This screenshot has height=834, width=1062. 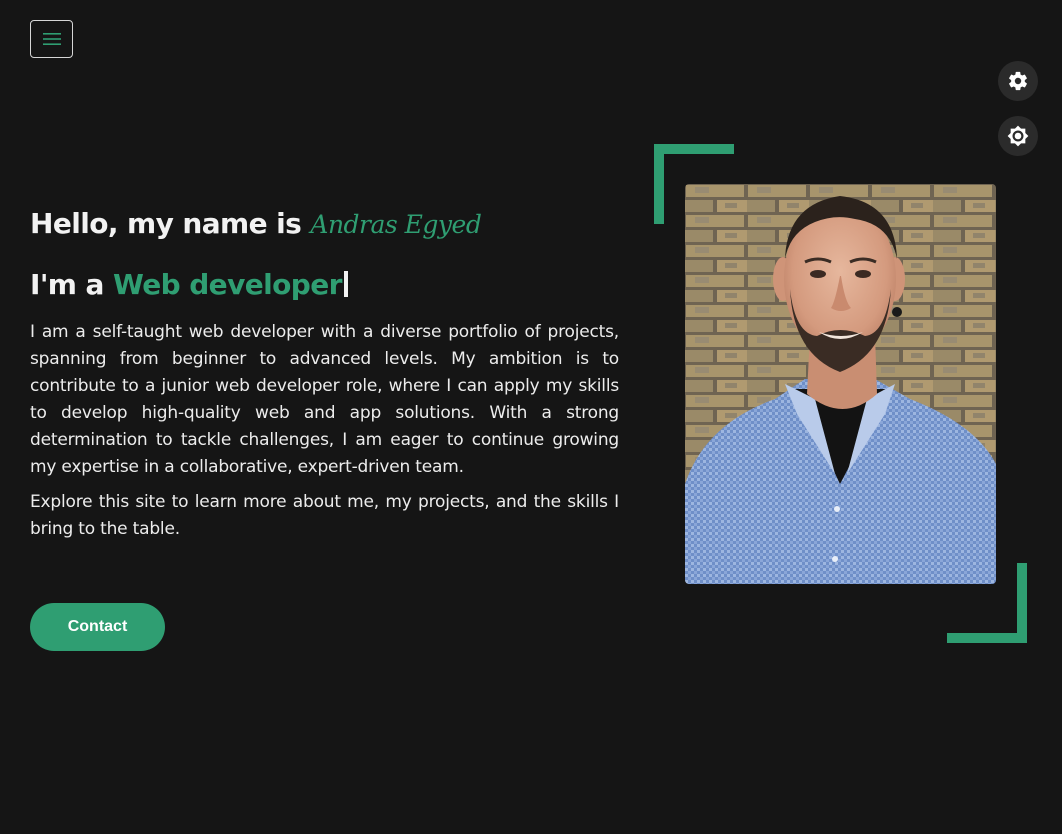 I want to click on name-signature: Andras Egyed, so click(x=396, y=224).